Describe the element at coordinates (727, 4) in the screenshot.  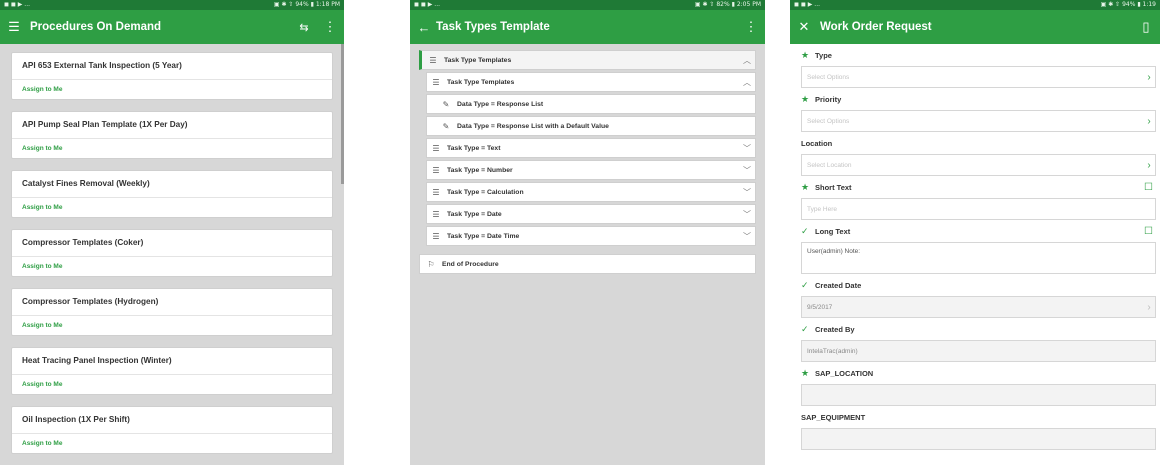
I see `status-right: ▣ ✱ ⇧ 82% ▮ 2:05 PM` at that location.